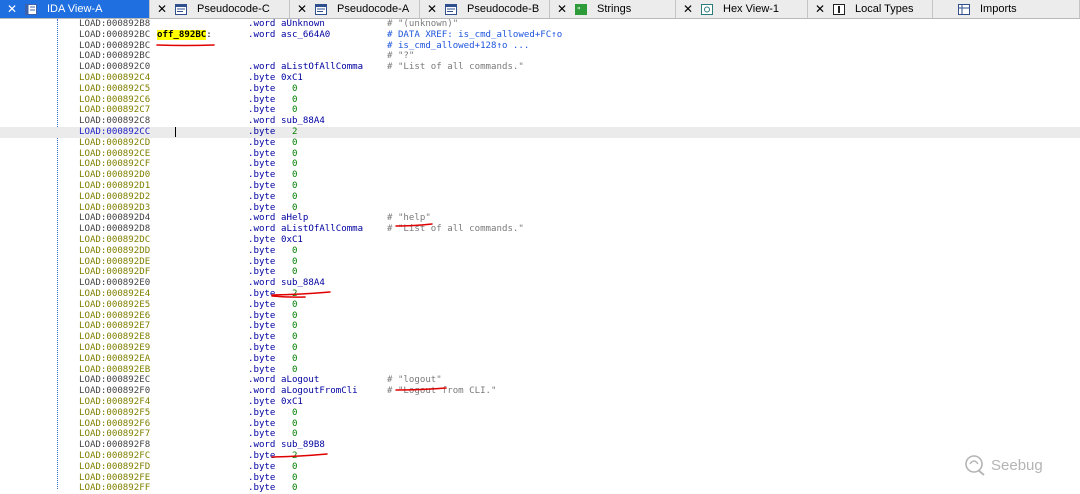 The width and height of the screenshot is (1080, 494). What do you see at coordinates (540, 326) in the screenshot?
I see `code-line: LOAD:000892E7 .byte 0` at bounding box center [540, 326].